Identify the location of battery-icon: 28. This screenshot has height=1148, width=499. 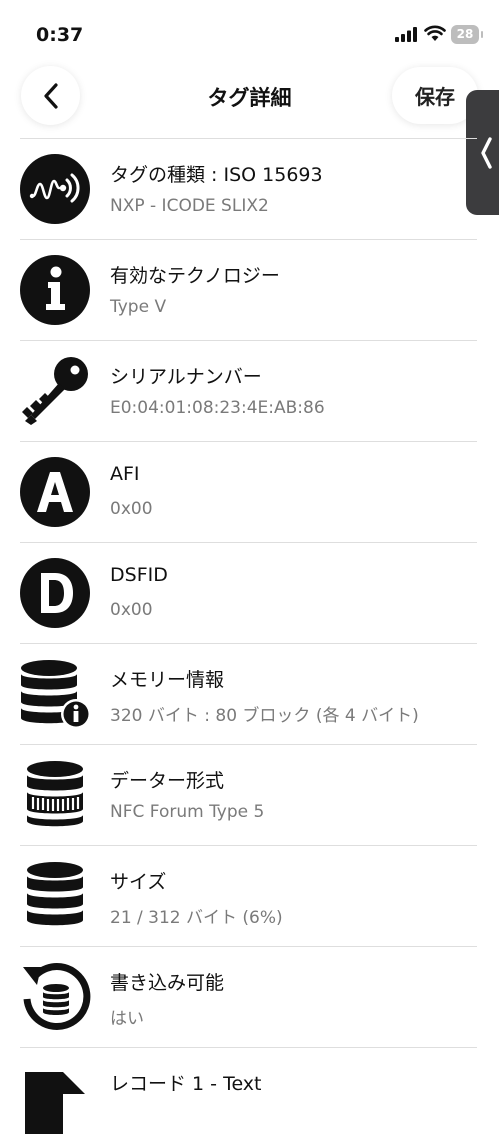
(465, 34).